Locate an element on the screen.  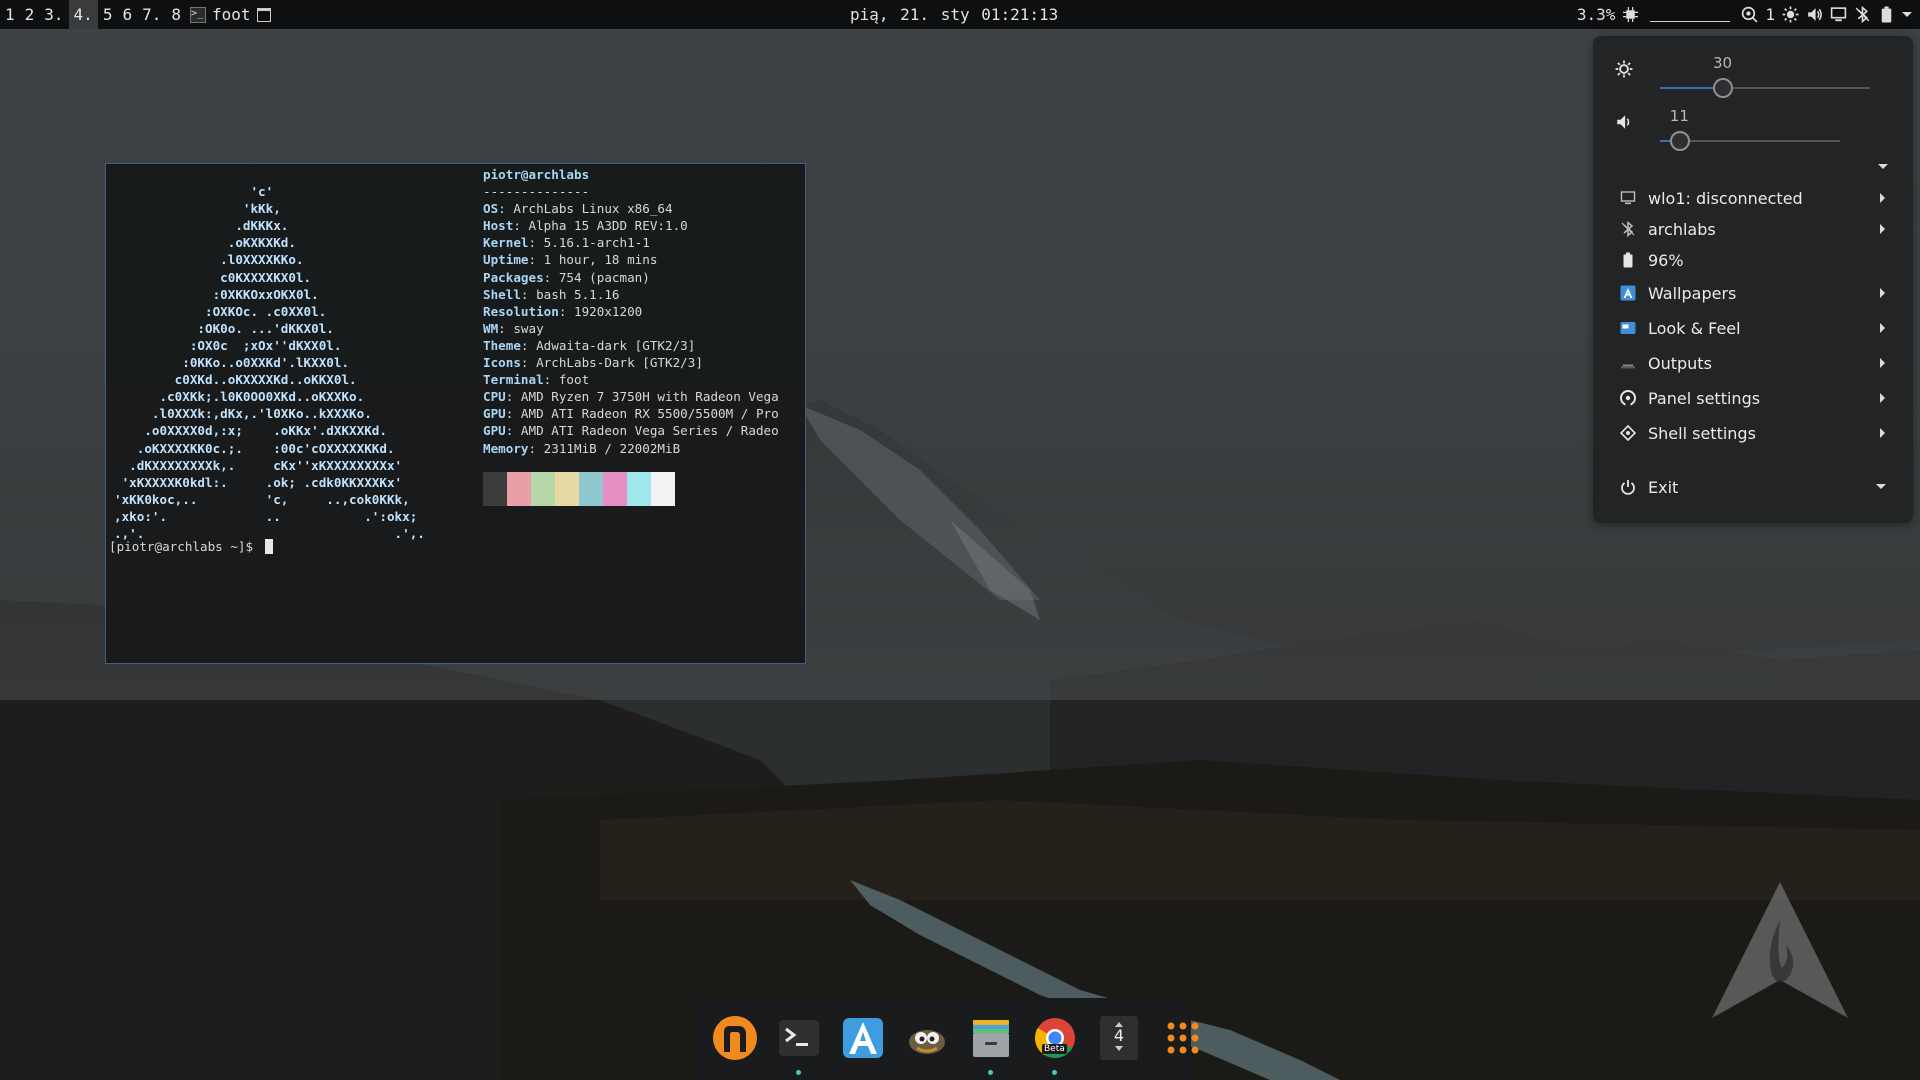
nwg-launcher-icon is located at coordinates (735, 1038).